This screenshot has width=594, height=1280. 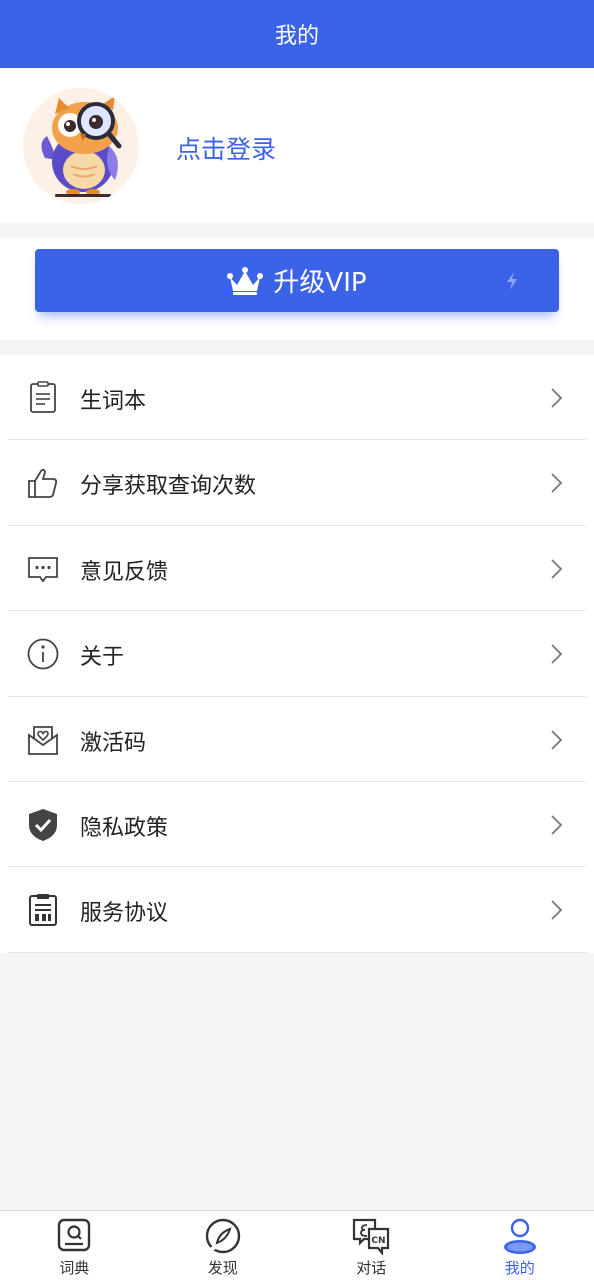 What do you see at coordinates (113, 401) in the screenshot?
I see `menu-label-vocabulary: 生词本` at bounding box center [113, 401].